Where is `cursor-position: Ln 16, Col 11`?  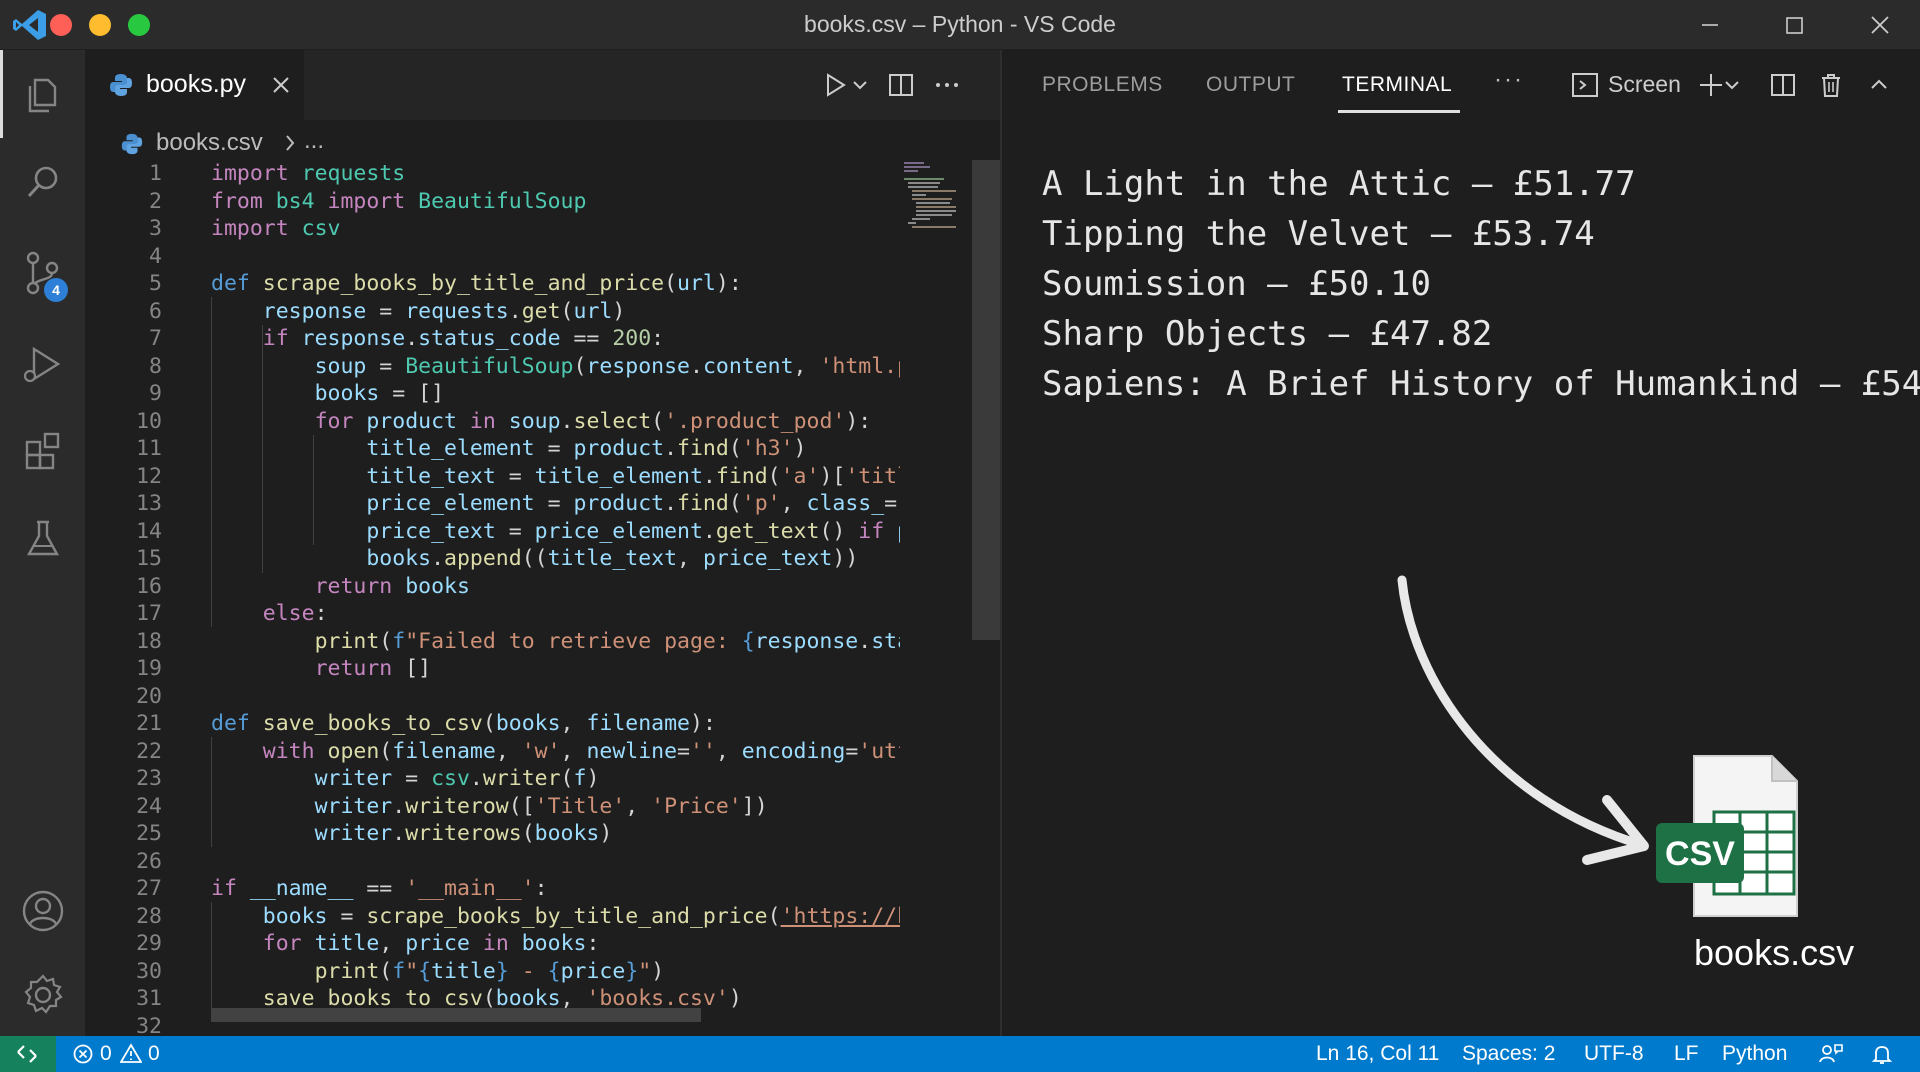
cursor-position: Ln 16, Col 11 is located at coordinates (1377, 1054).